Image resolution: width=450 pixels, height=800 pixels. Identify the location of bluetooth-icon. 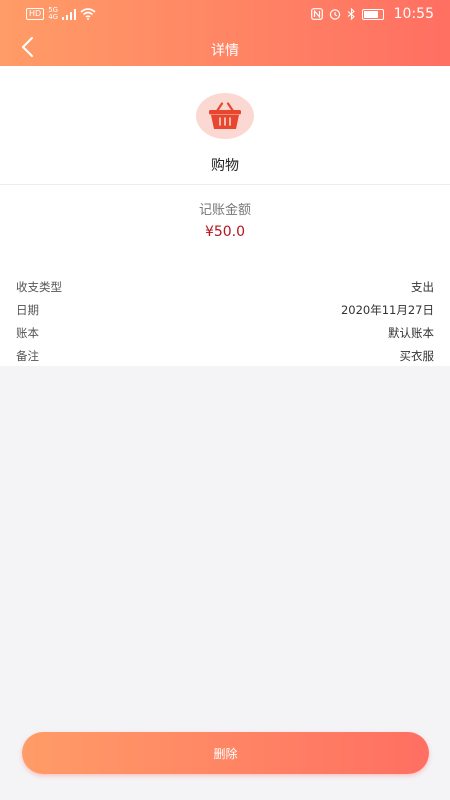
(351, 14).